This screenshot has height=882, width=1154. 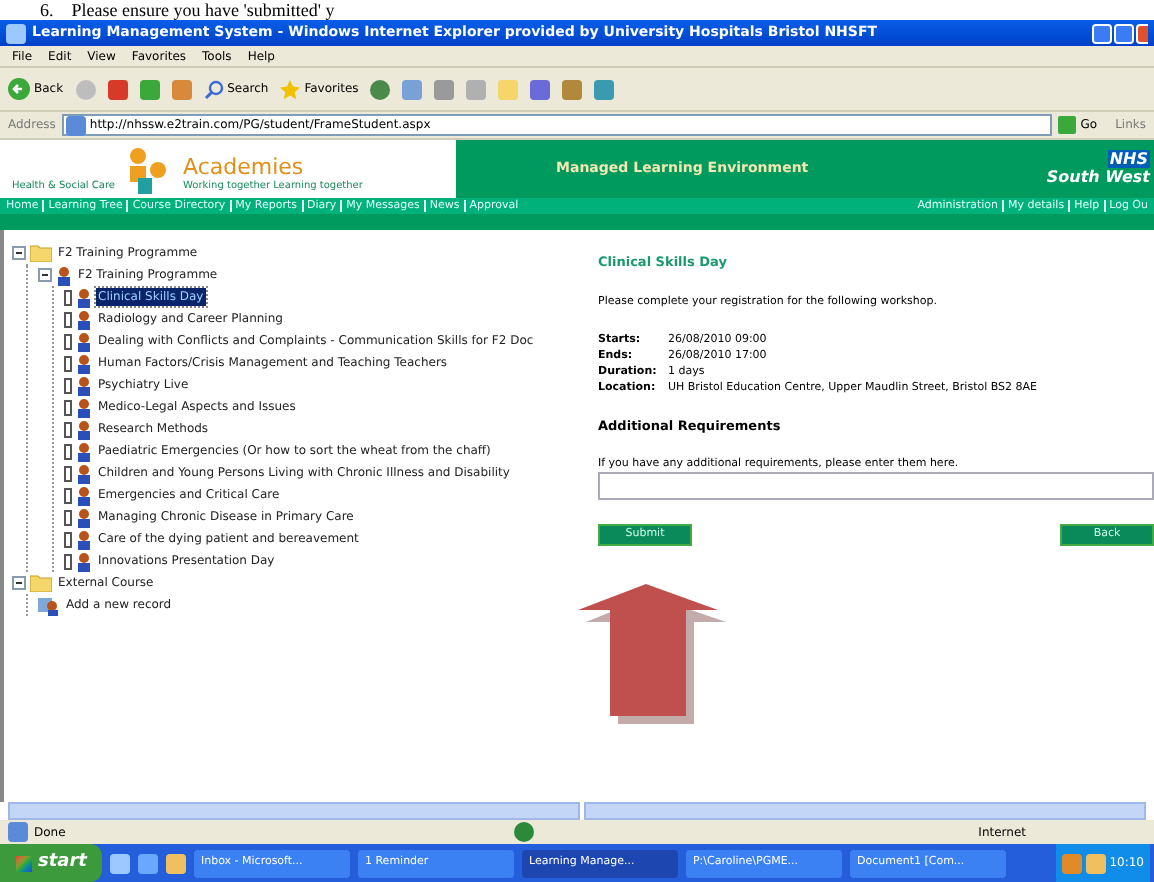 I want to click on back-arrow-icon, so click(x=19, y=89).